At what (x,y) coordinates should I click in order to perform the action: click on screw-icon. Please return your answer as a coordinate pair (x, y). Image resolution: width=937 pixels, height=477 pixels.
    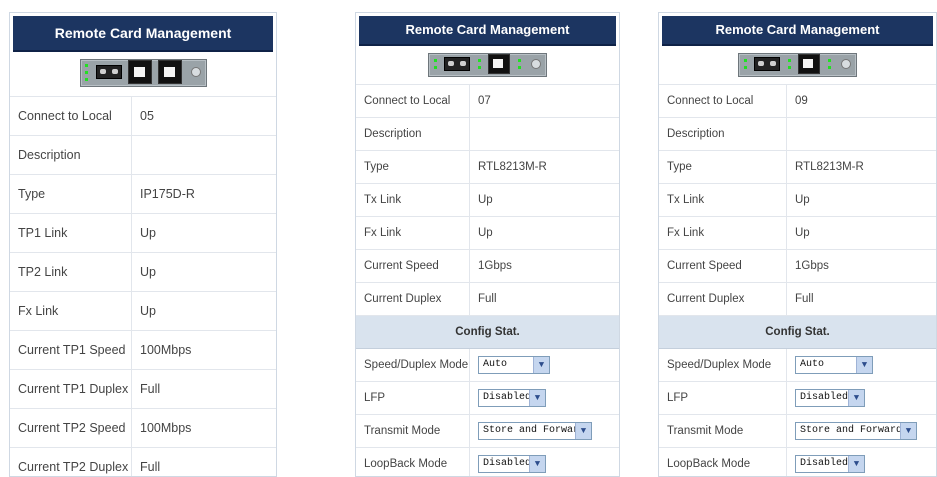
    Looking at the image, I should click on (195, 72).